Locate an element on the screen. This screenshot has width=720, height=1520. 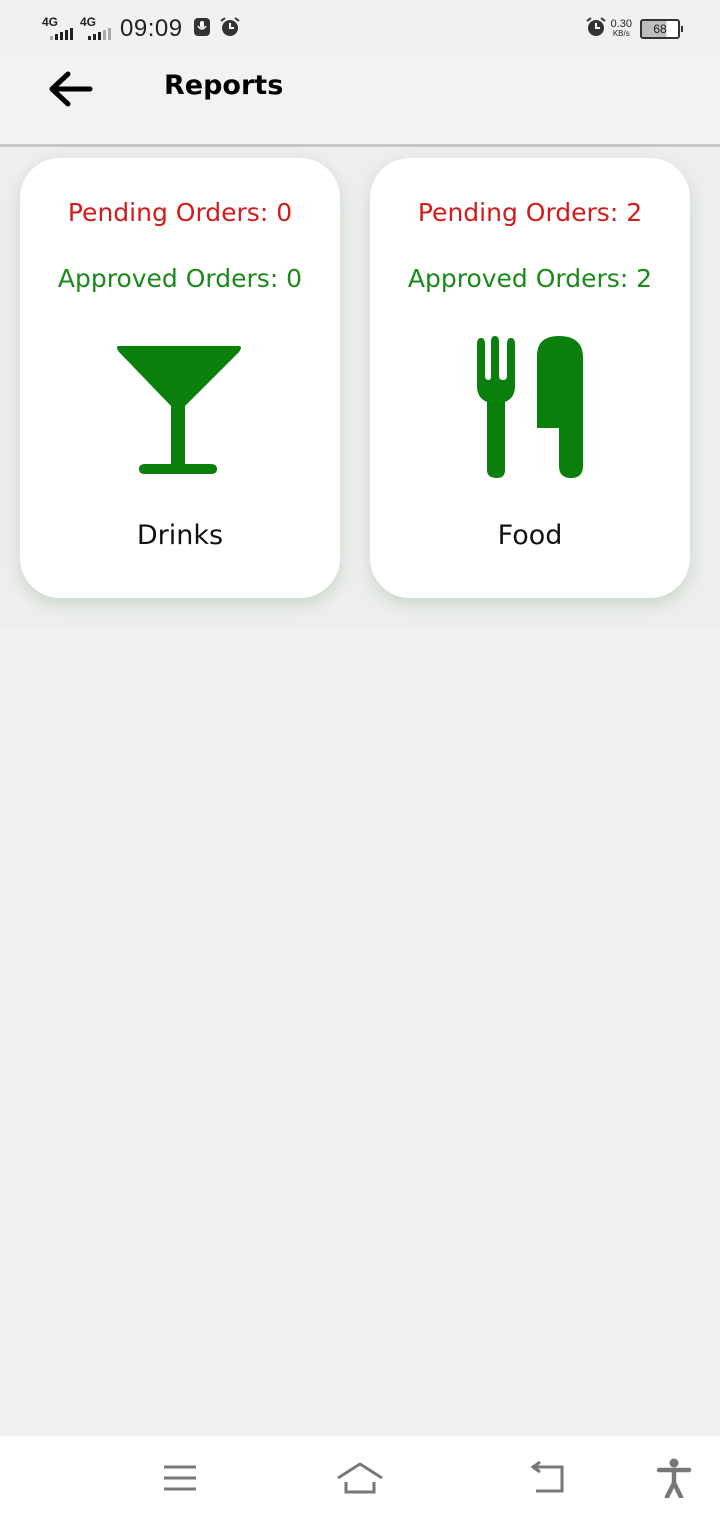
status-bar: 4G 4G 09:09 0.30 KB/s 68 is located at coordinates (360, 28).